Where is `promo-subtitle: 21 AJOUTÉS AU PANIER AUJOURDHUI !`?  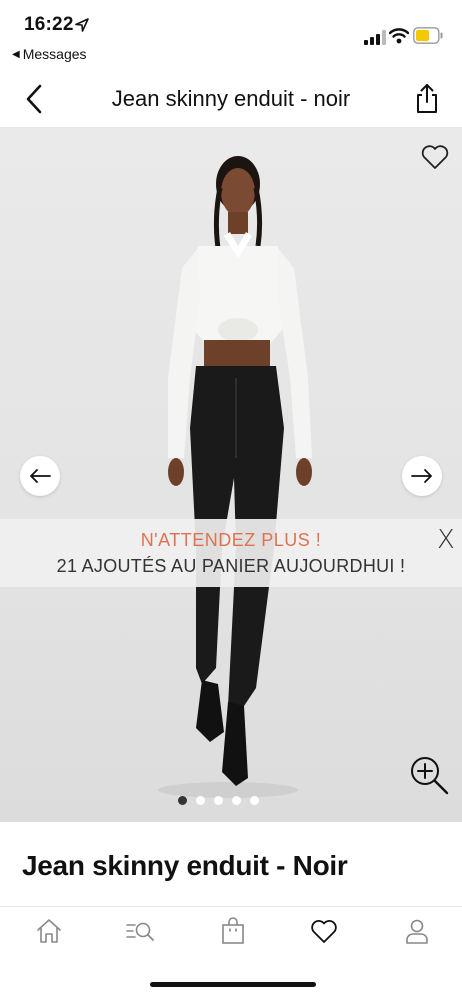
promo-subtitle: 21 AJOUTÉS AU PANIER AUJOURDHUI ! is located at coordinates (231, 566).